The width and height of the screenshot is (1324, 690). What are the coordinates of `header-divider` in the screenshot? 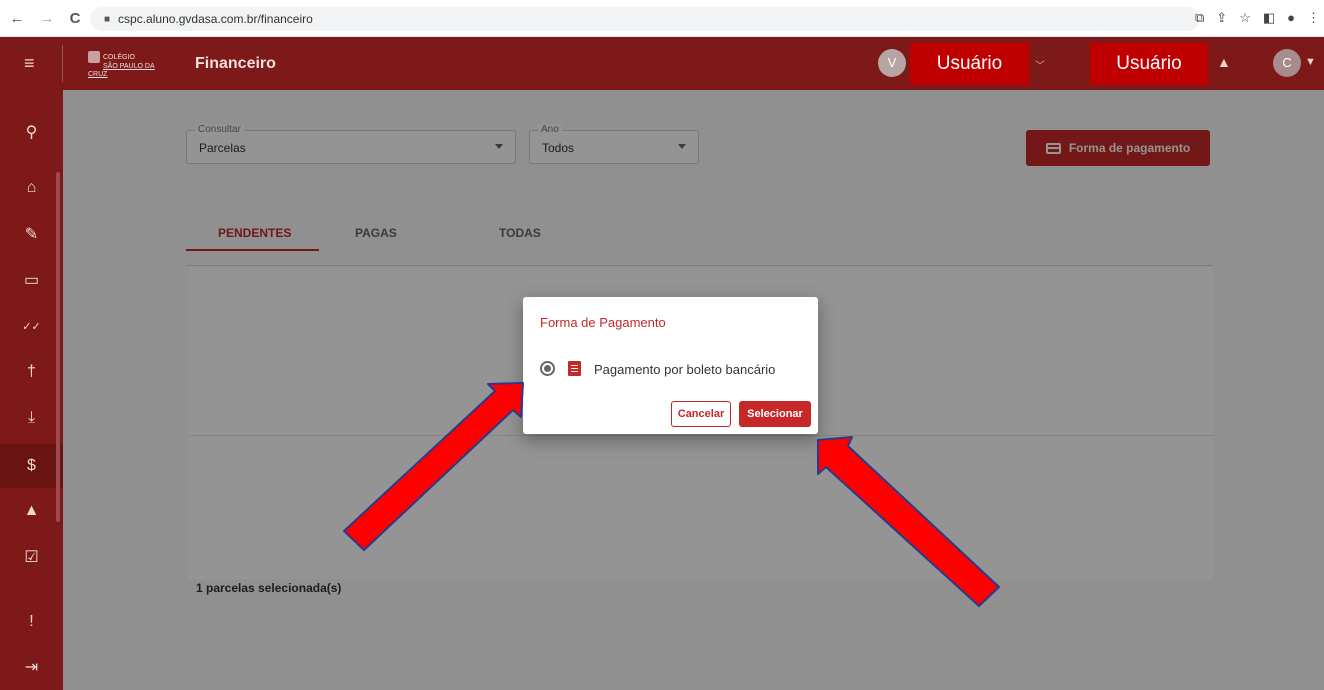 It's located at (62, 63).